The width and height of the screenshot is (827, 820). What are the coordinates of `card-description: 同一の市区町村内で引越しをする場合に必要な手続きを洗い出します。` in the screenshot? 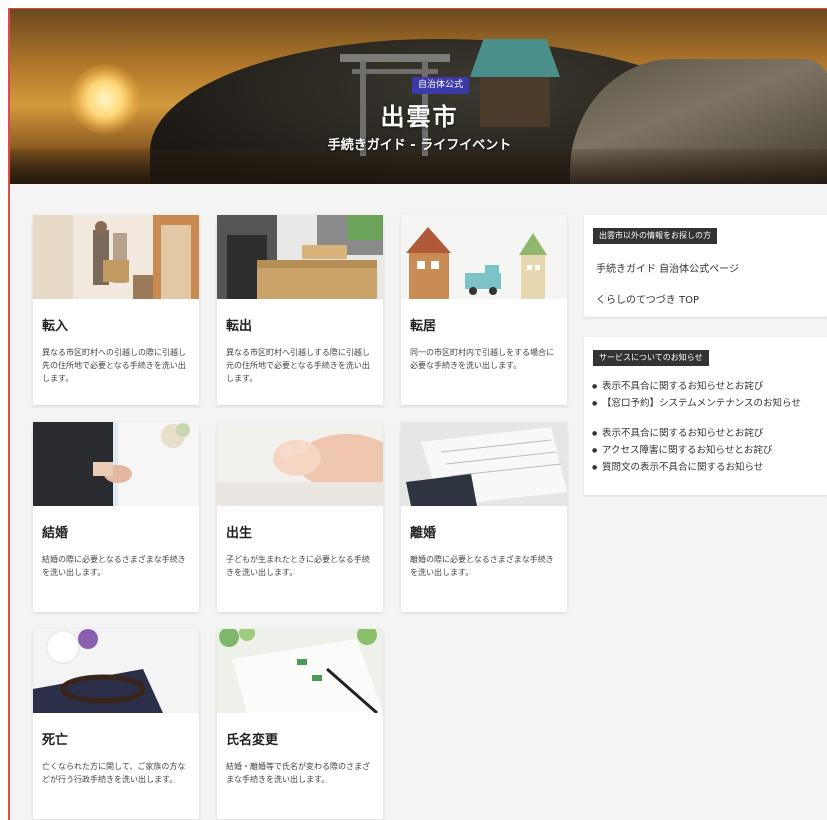 It's located at (482, 359).